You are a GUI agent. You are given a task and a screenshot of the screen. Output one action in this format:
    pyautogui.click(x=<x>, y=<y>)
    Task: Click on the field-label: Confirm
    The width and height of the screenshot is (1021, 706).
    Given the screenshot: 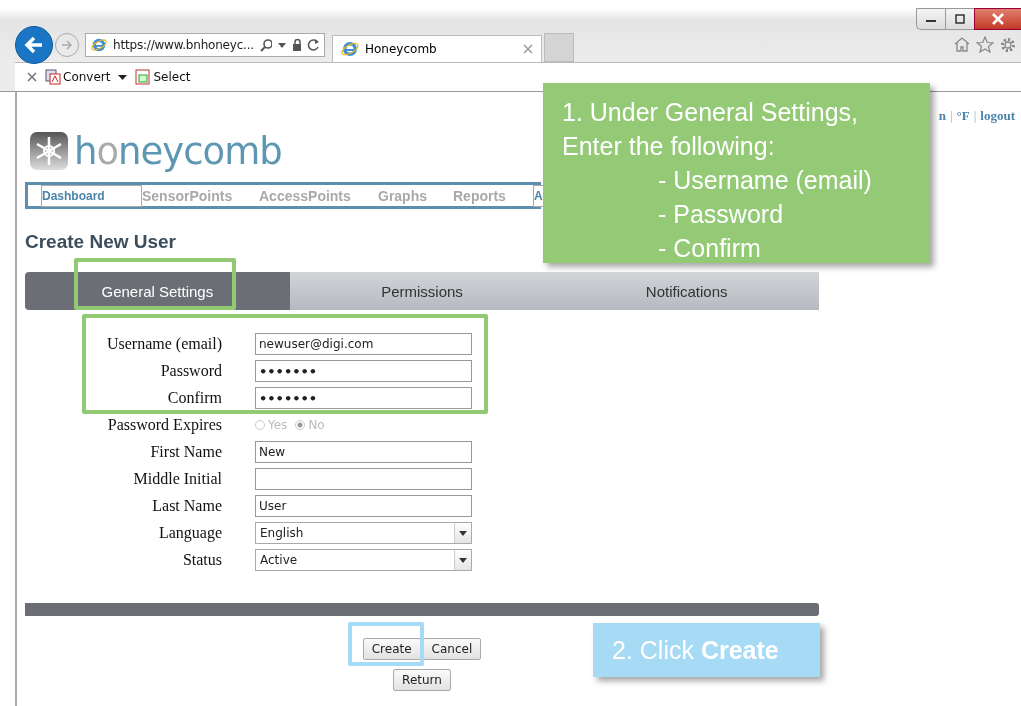 What is the action you would take?
    pyautogui.click(x=194, y=398)
    